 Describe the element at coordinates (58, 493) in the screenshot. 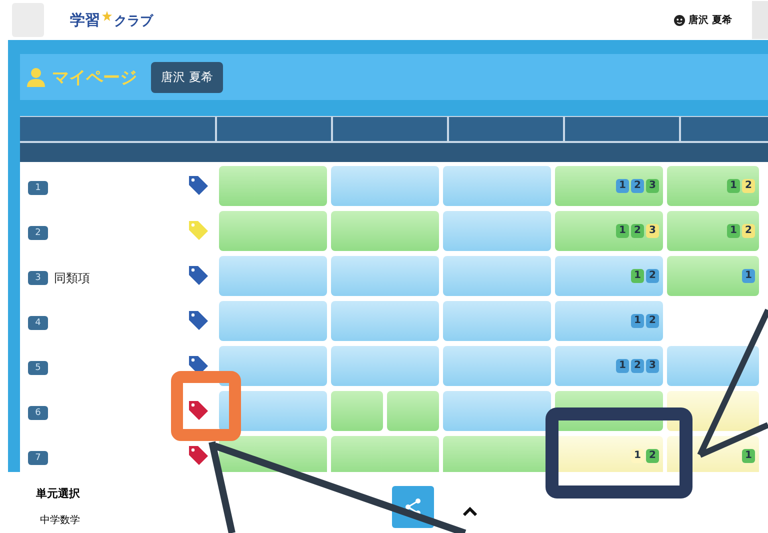

I see `section-title: 単元選択` at that location.